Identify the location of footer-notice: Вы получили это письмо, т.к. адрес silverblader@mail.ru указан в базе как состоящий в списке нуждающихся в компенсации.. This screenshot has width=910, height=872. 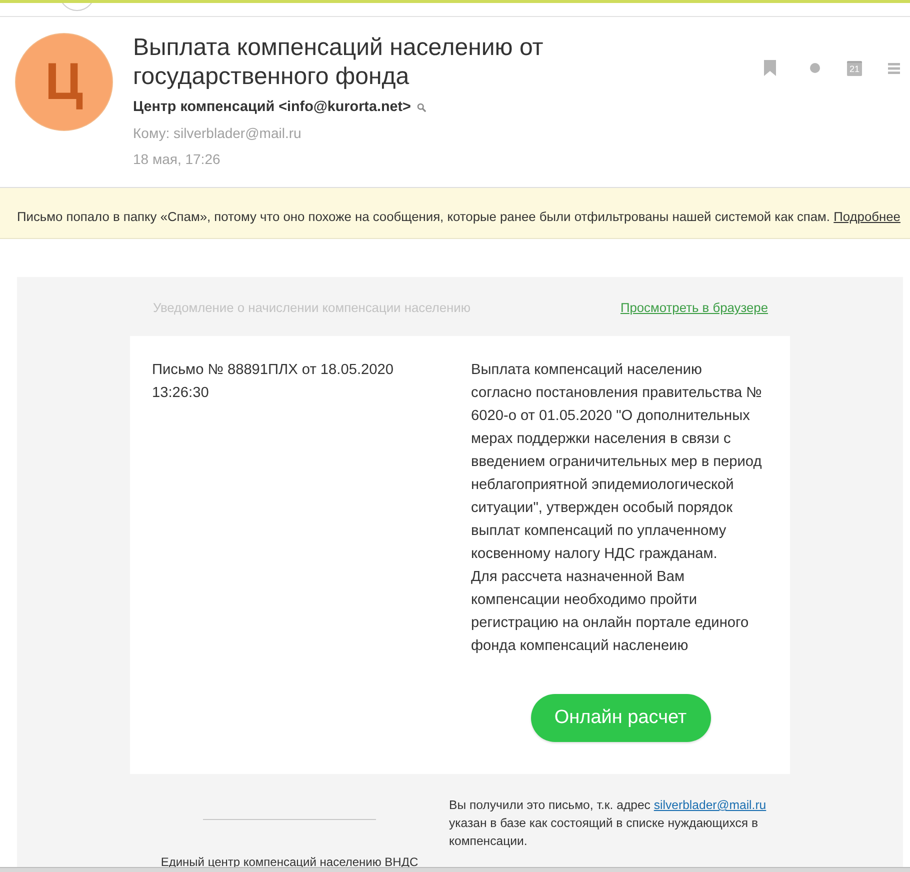
(608, 823).